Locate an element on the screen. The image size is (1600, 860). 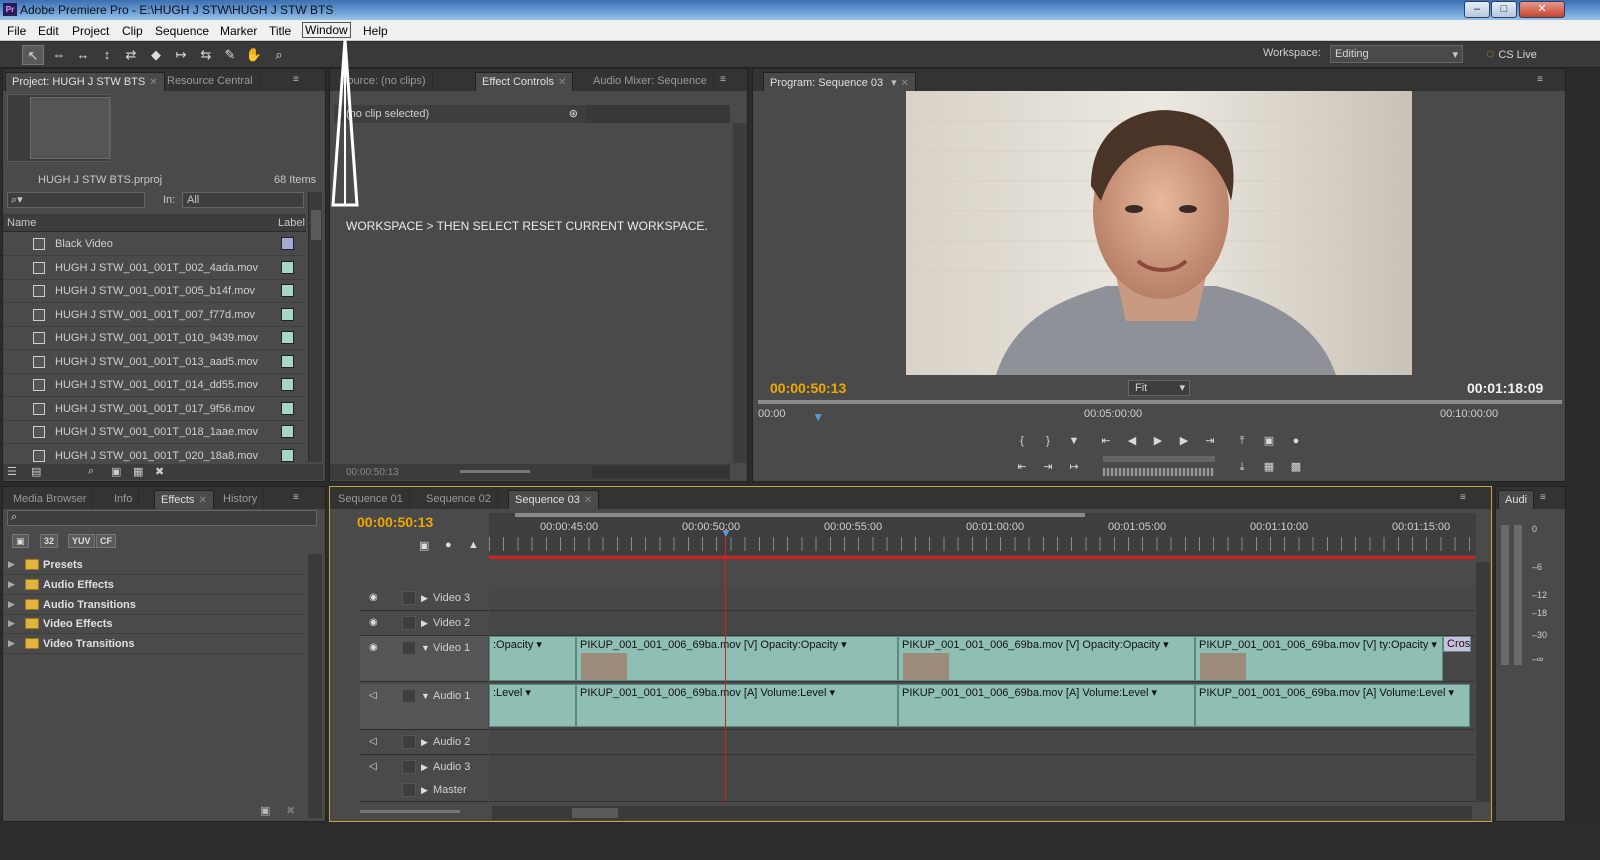
tab-sequence-02: Sequence 02 is located at coordinates (459, 499).